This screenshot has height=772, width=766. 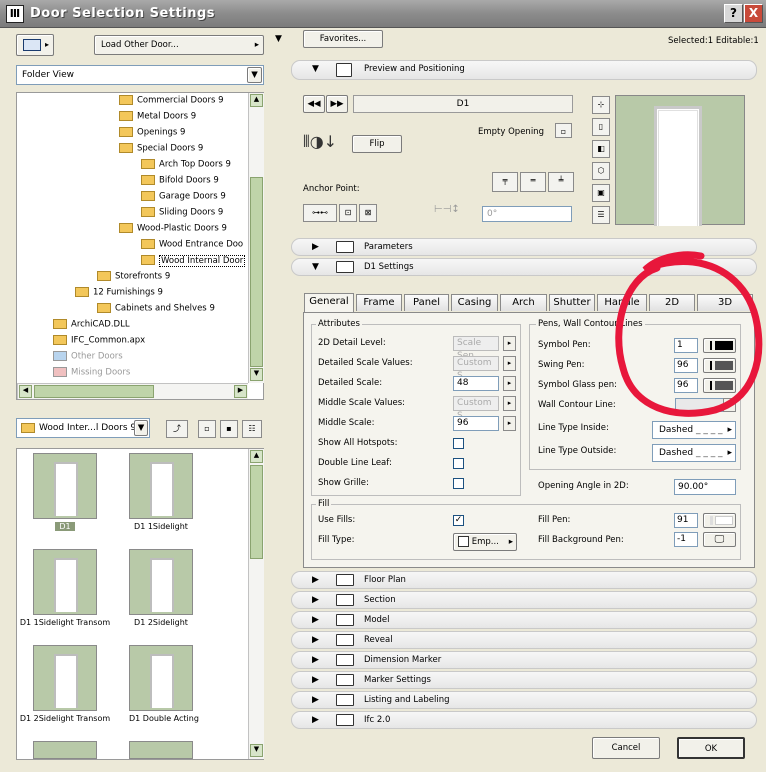 What do you see at coordinates (533, 182) in the screenshot?
I see `opening-side-b-icon: ═` at bounding box center [533, 182].